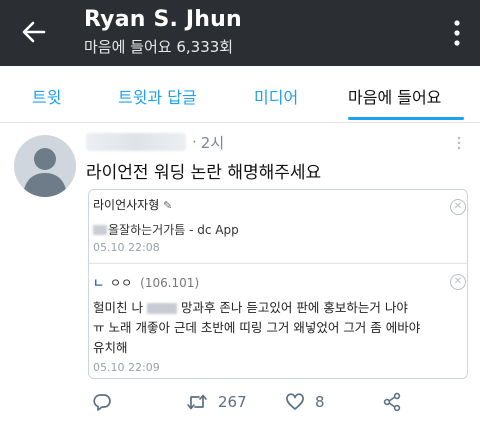 The width and height of the screenshot is (480, 424). I want to click on like-count: 8, so click(320, 402).